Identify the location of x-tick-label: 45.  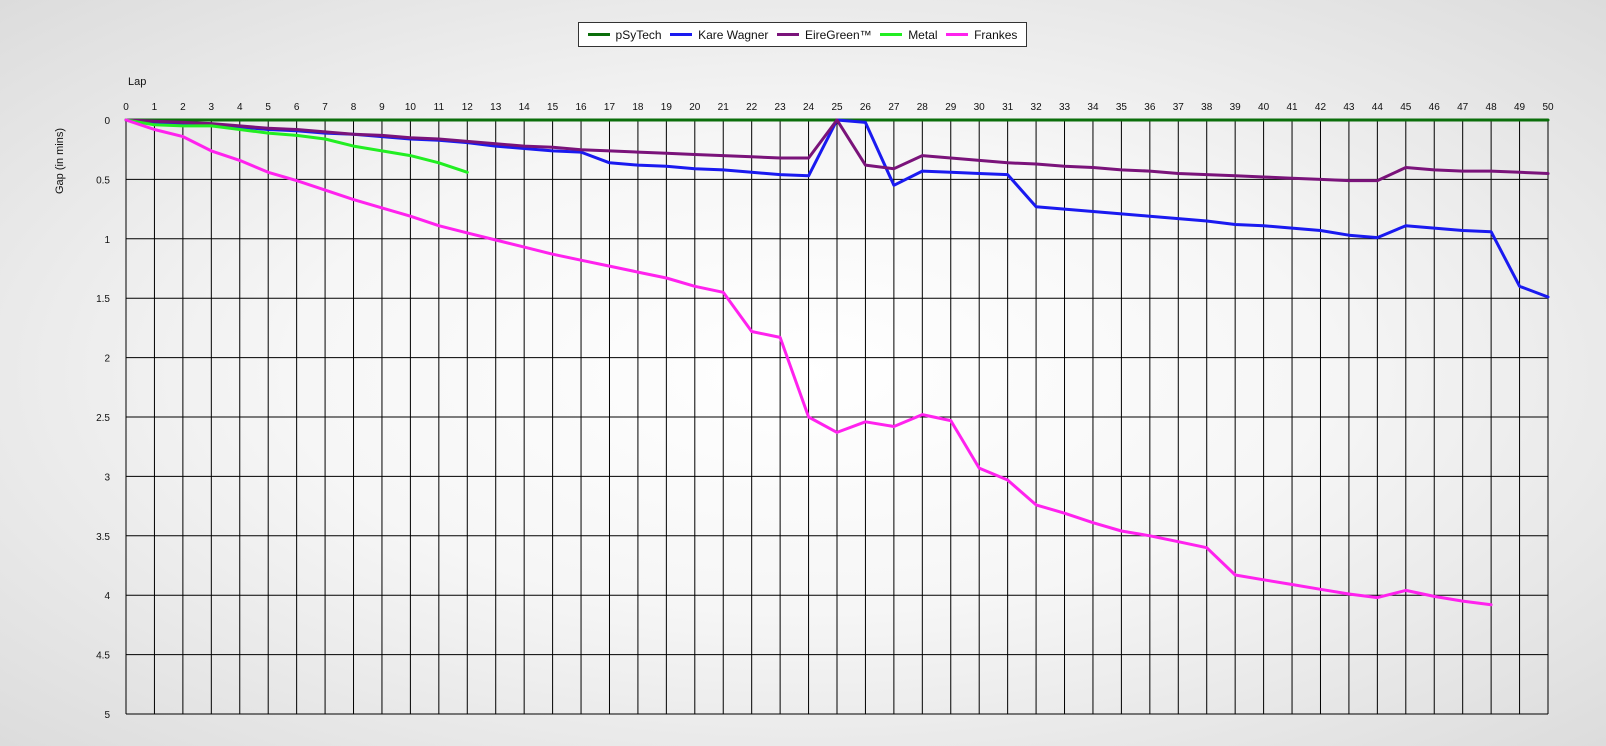
(1406, 107).